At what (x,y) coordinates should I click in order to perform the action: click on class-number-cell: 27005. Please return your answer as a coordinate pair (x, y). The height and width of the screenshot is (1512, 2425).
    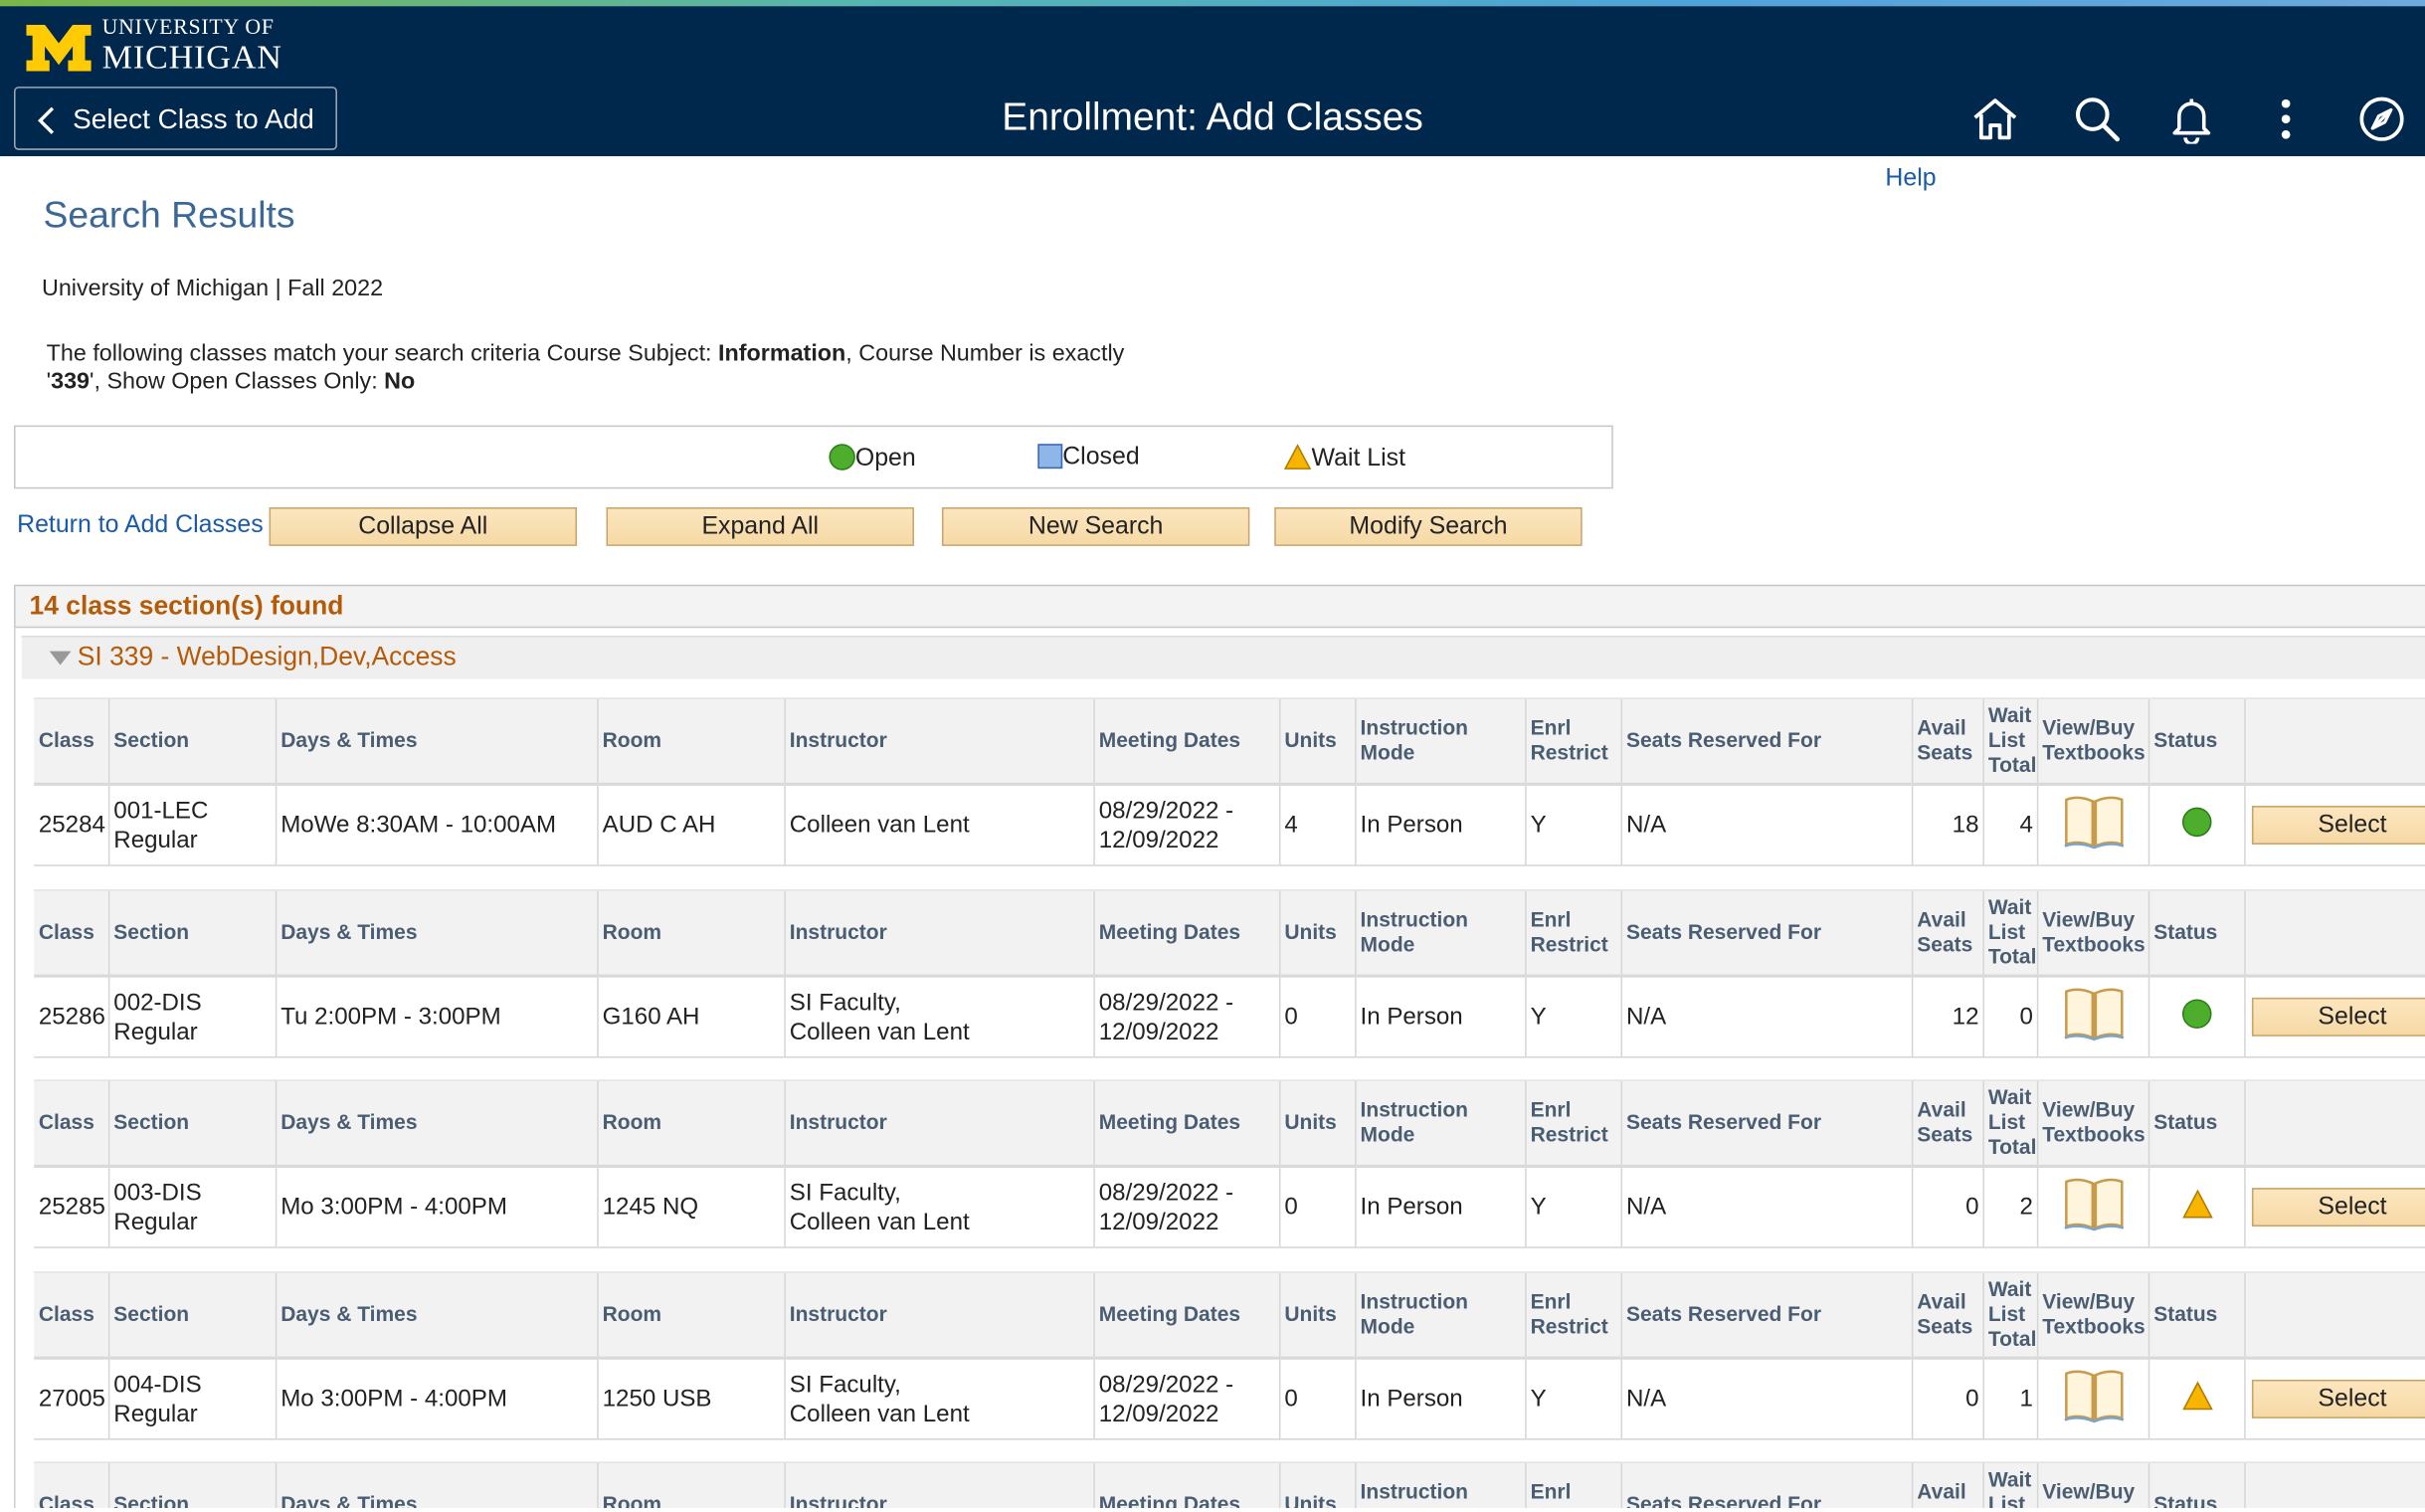
    Looking at the image, I should click on (71, 1399).